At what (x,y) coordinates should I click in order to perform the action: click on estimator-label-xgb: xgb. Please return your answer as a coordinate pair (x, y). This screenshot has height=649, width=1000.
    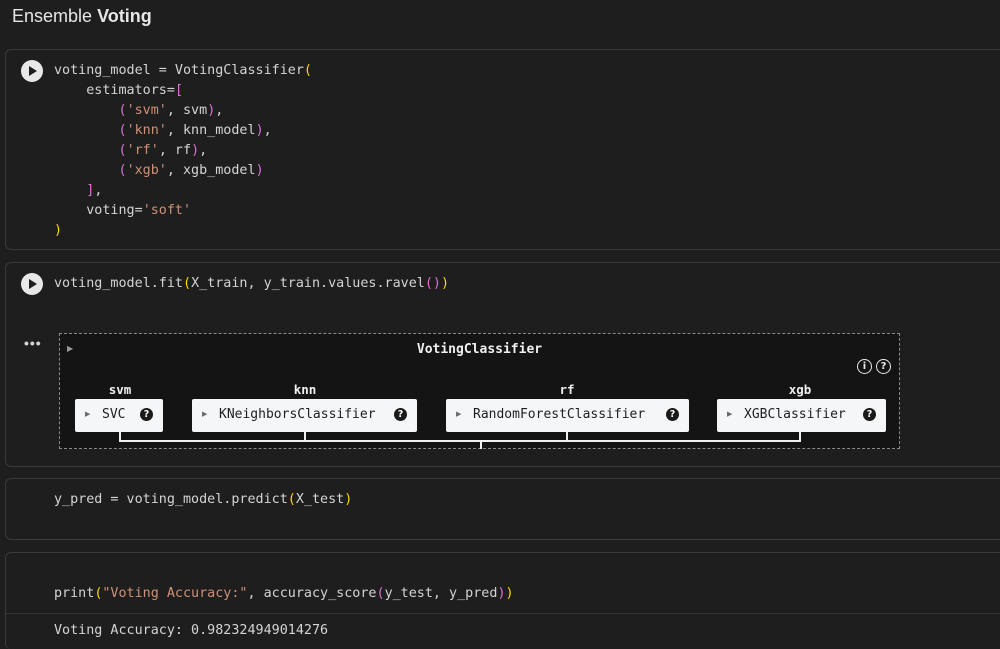
    Looking at the image, I should click on (800, 389).